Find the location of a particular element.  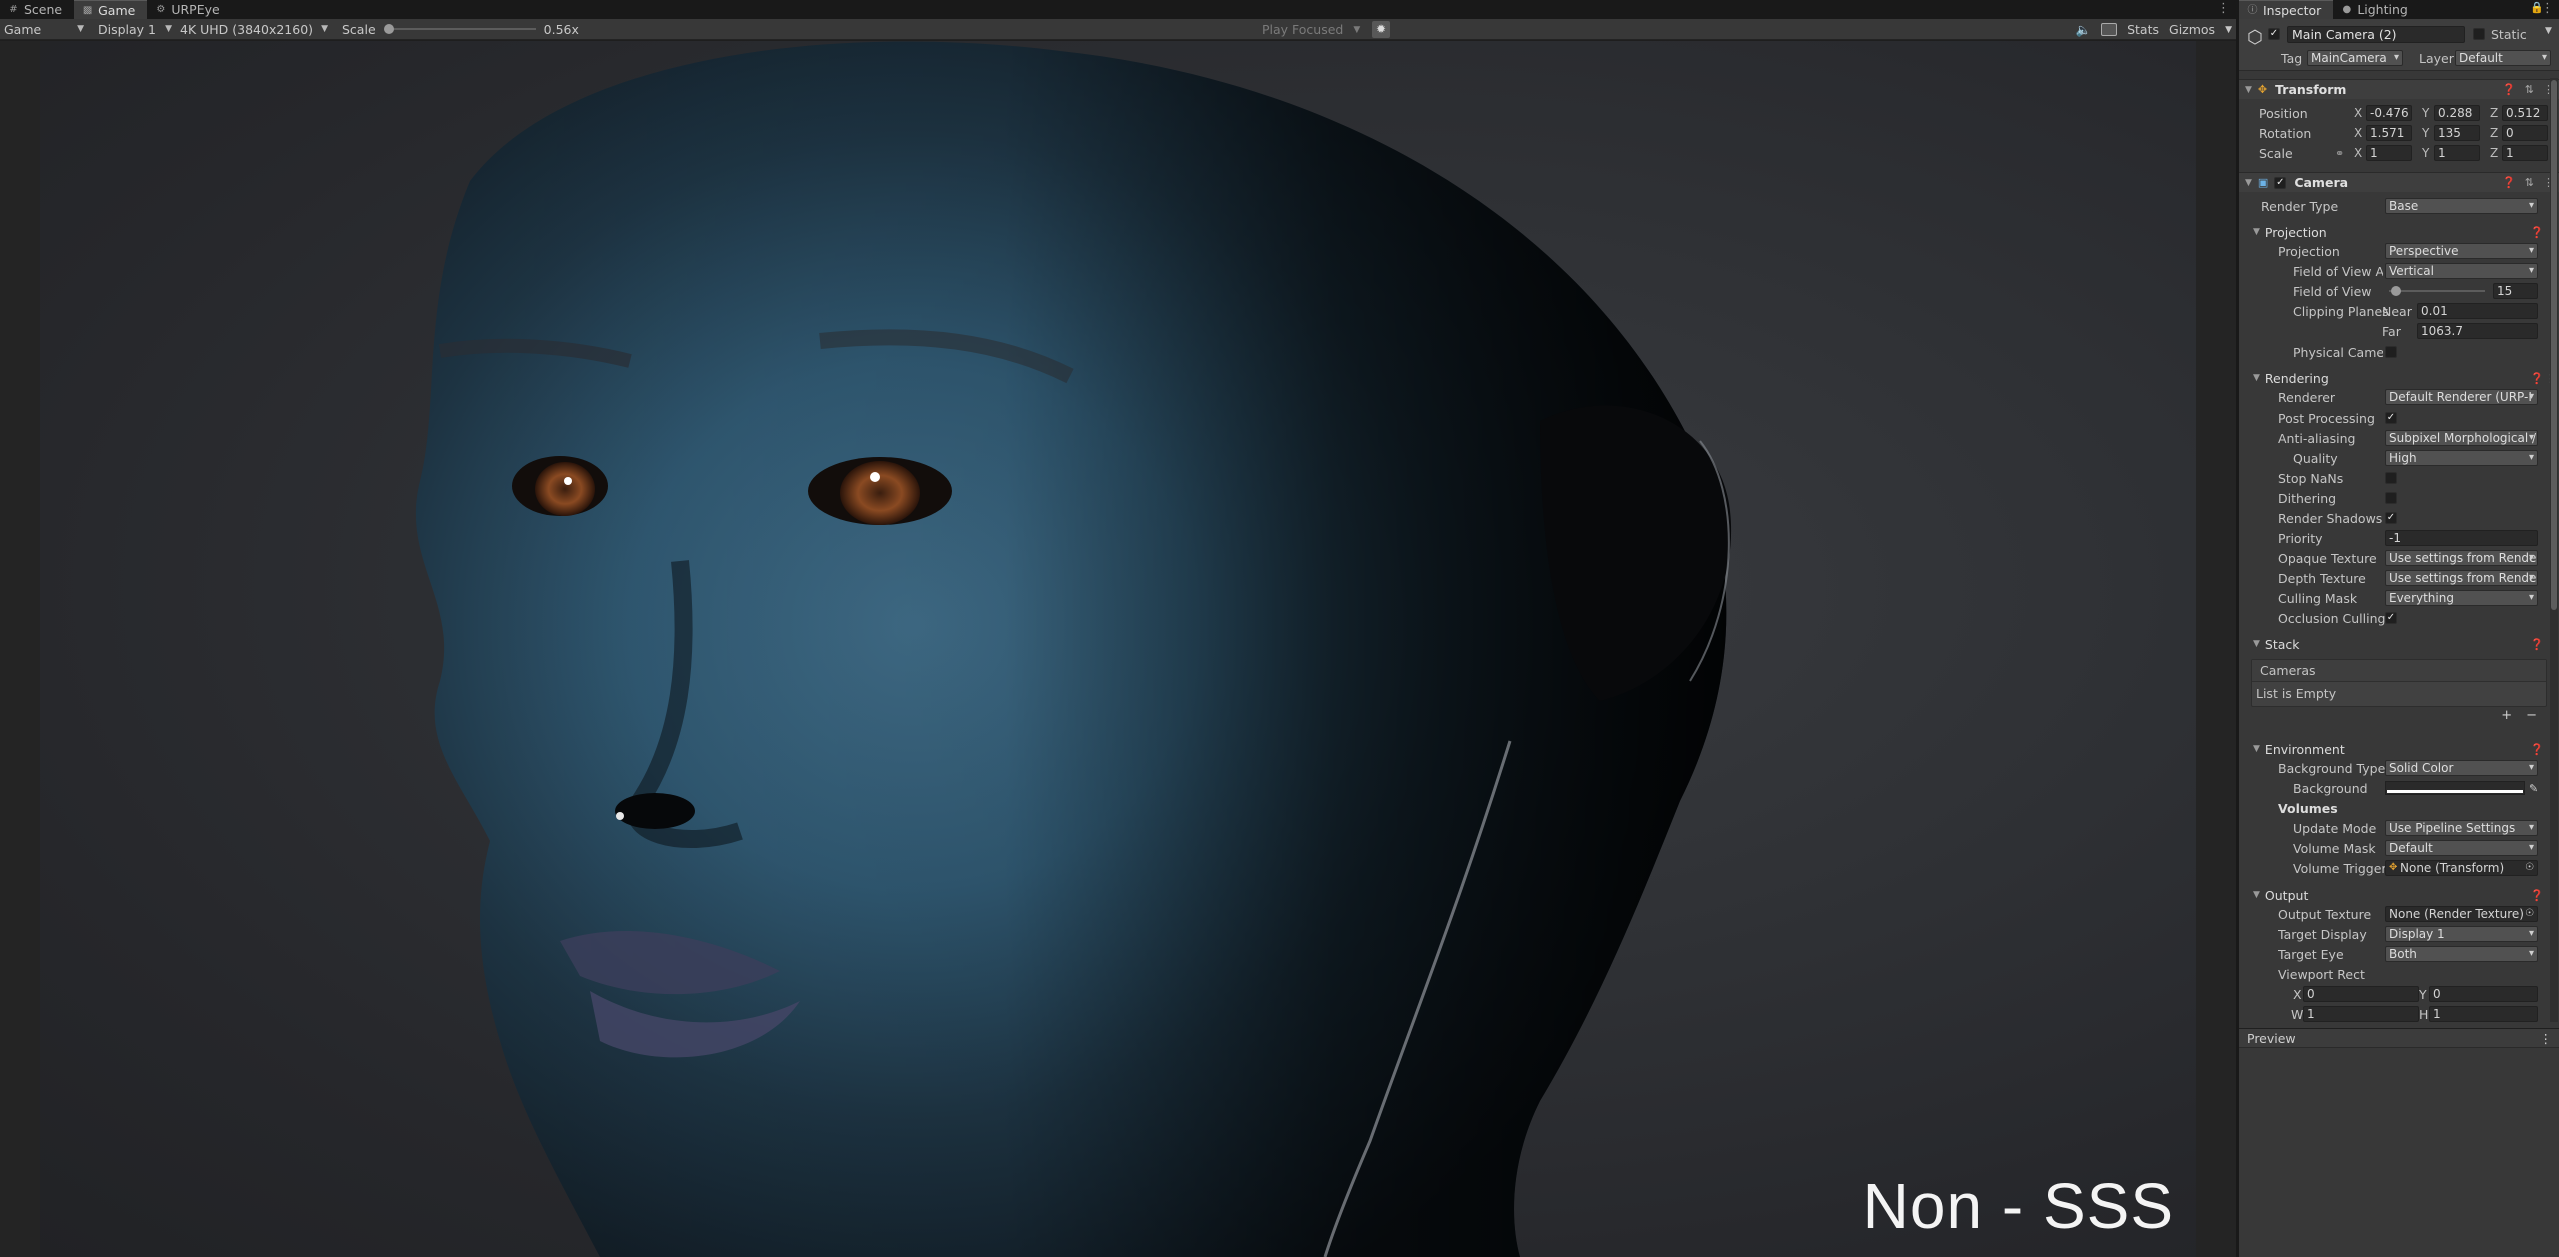

post-processing-checkbox: ✓ is located at coordinates (2391, 418).